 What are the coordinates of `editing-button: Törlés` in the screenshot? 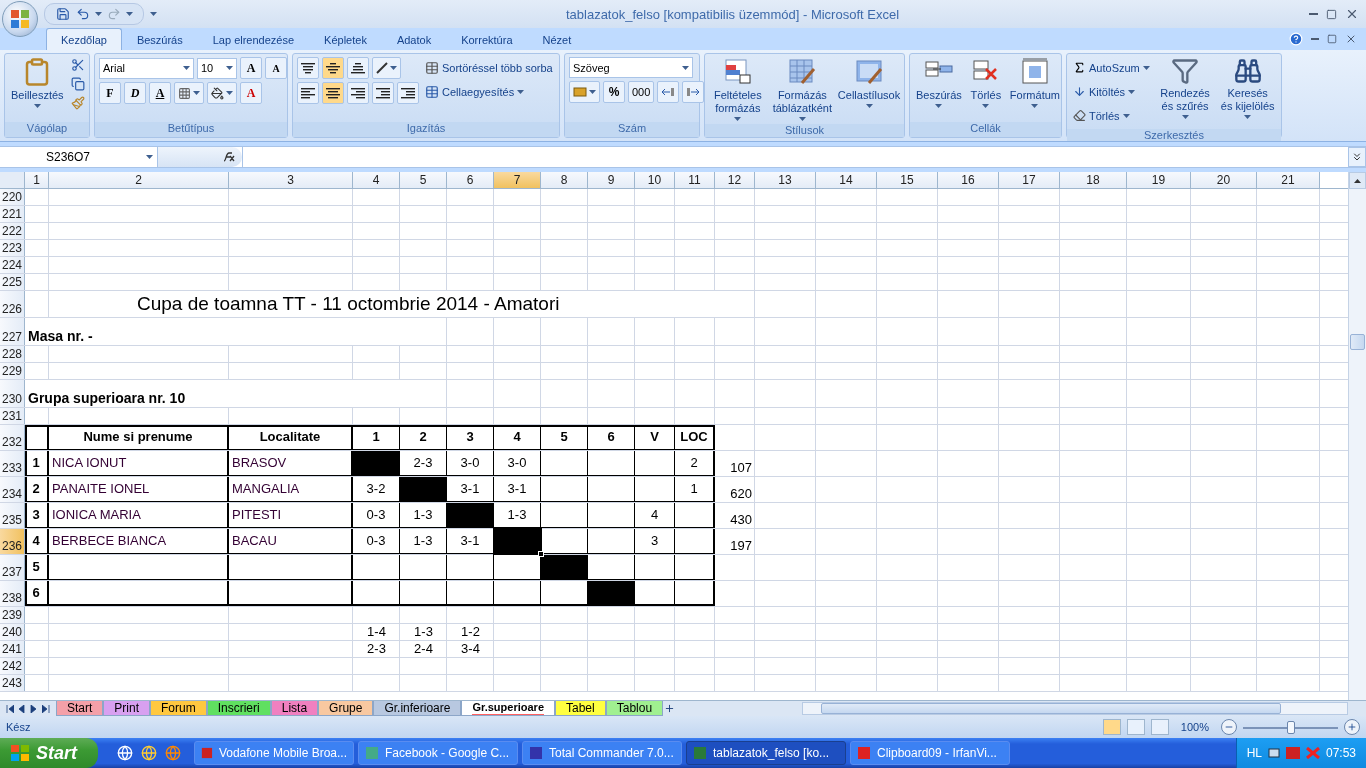 It's located at (1111, 115).